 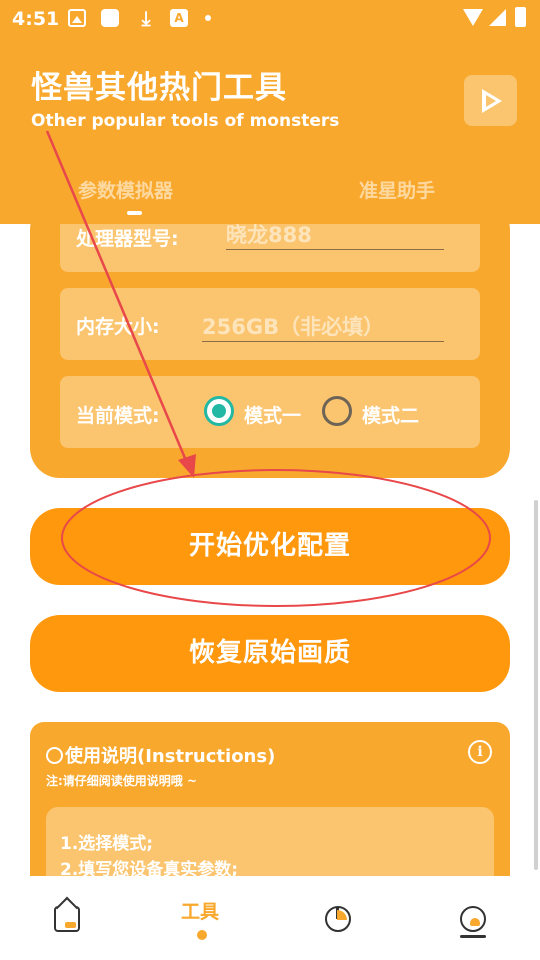 I want to click on processor-input, so click(x=335, y=235).